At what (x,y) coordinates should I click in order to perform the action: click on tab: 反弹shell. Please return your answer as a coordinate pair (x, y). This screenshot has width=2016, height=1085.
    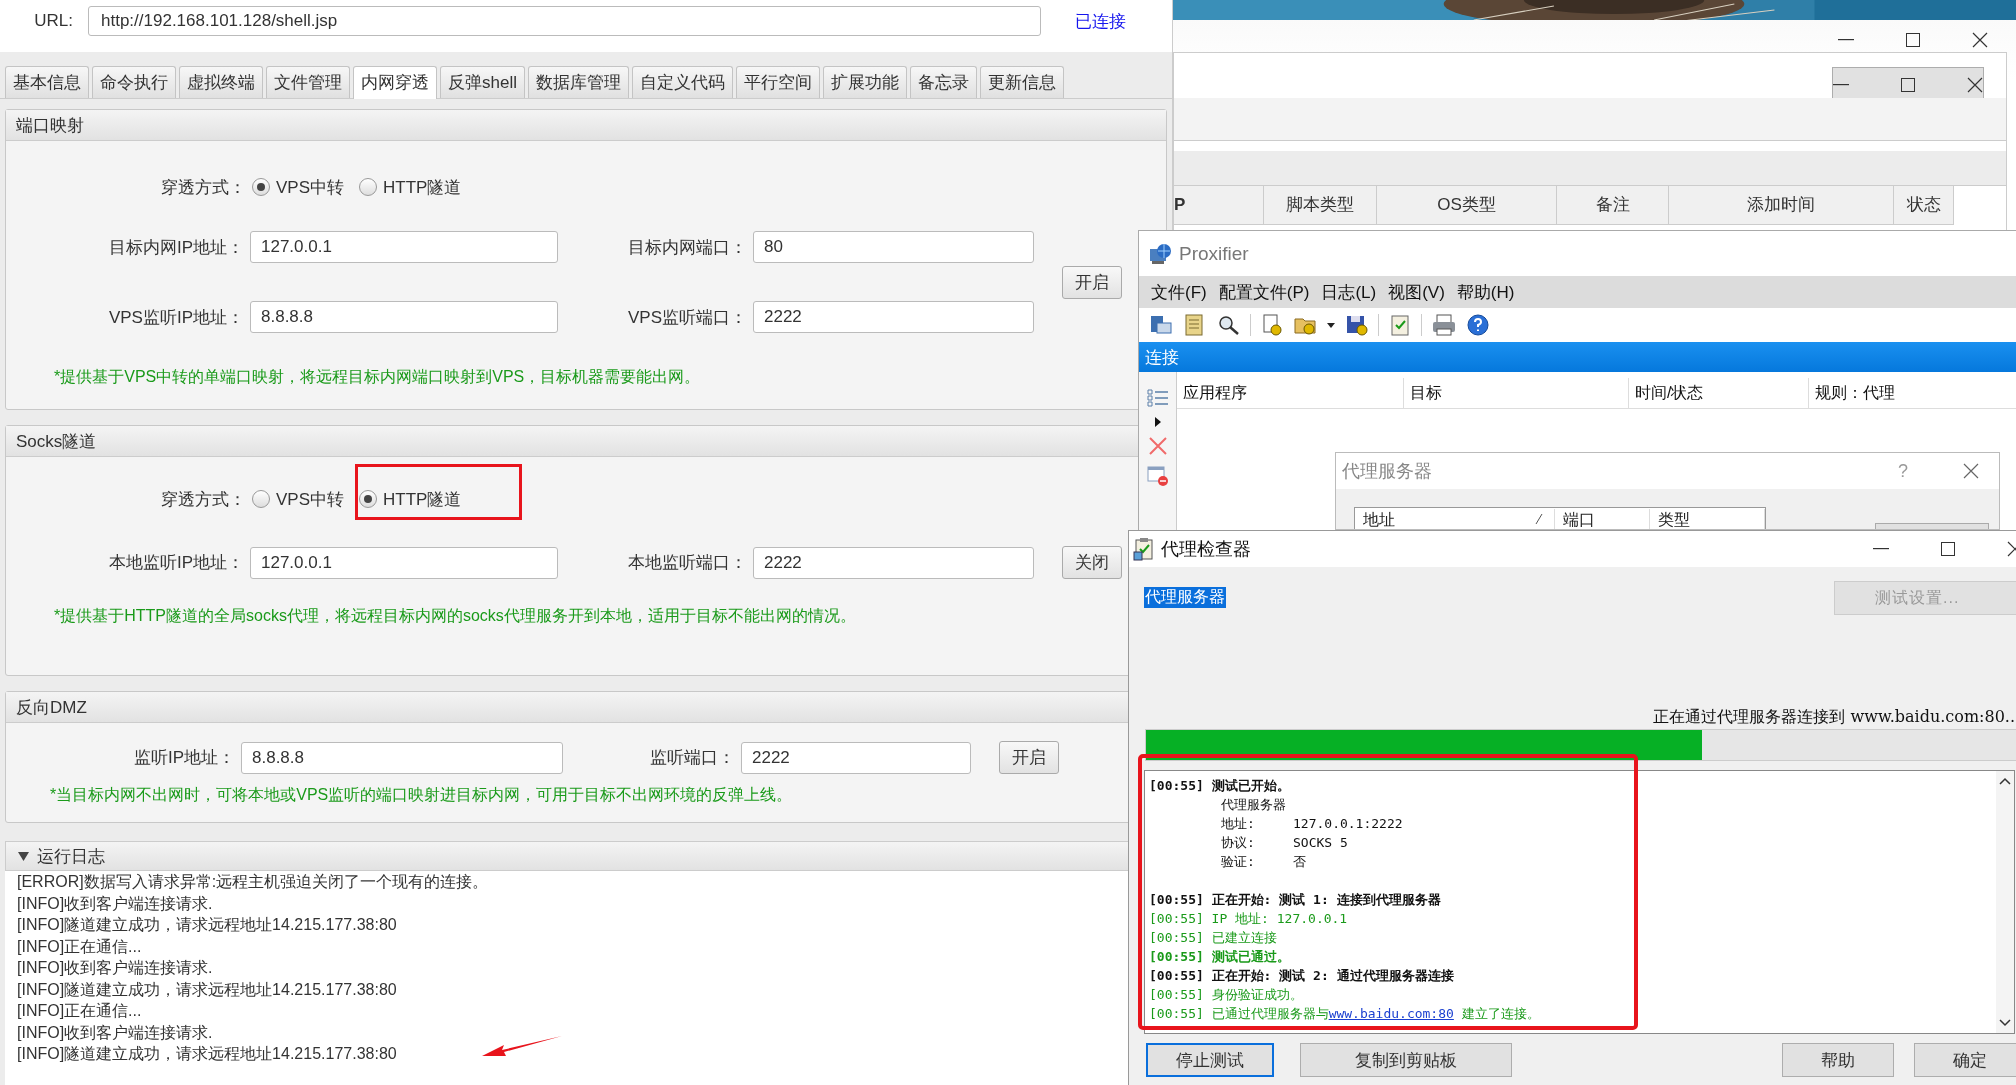
    Looking at the image, I should click on (482, 82).